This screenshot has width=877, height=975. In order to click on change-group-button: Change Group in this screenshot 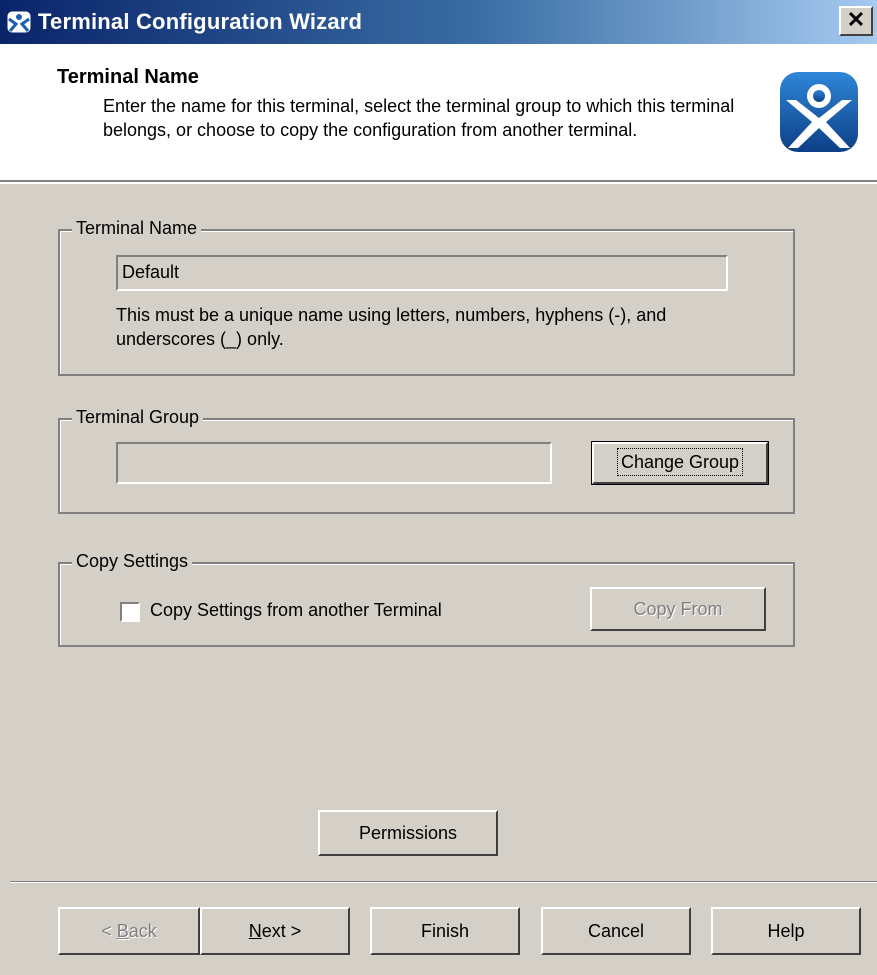, I will do `click(680, 463)`.